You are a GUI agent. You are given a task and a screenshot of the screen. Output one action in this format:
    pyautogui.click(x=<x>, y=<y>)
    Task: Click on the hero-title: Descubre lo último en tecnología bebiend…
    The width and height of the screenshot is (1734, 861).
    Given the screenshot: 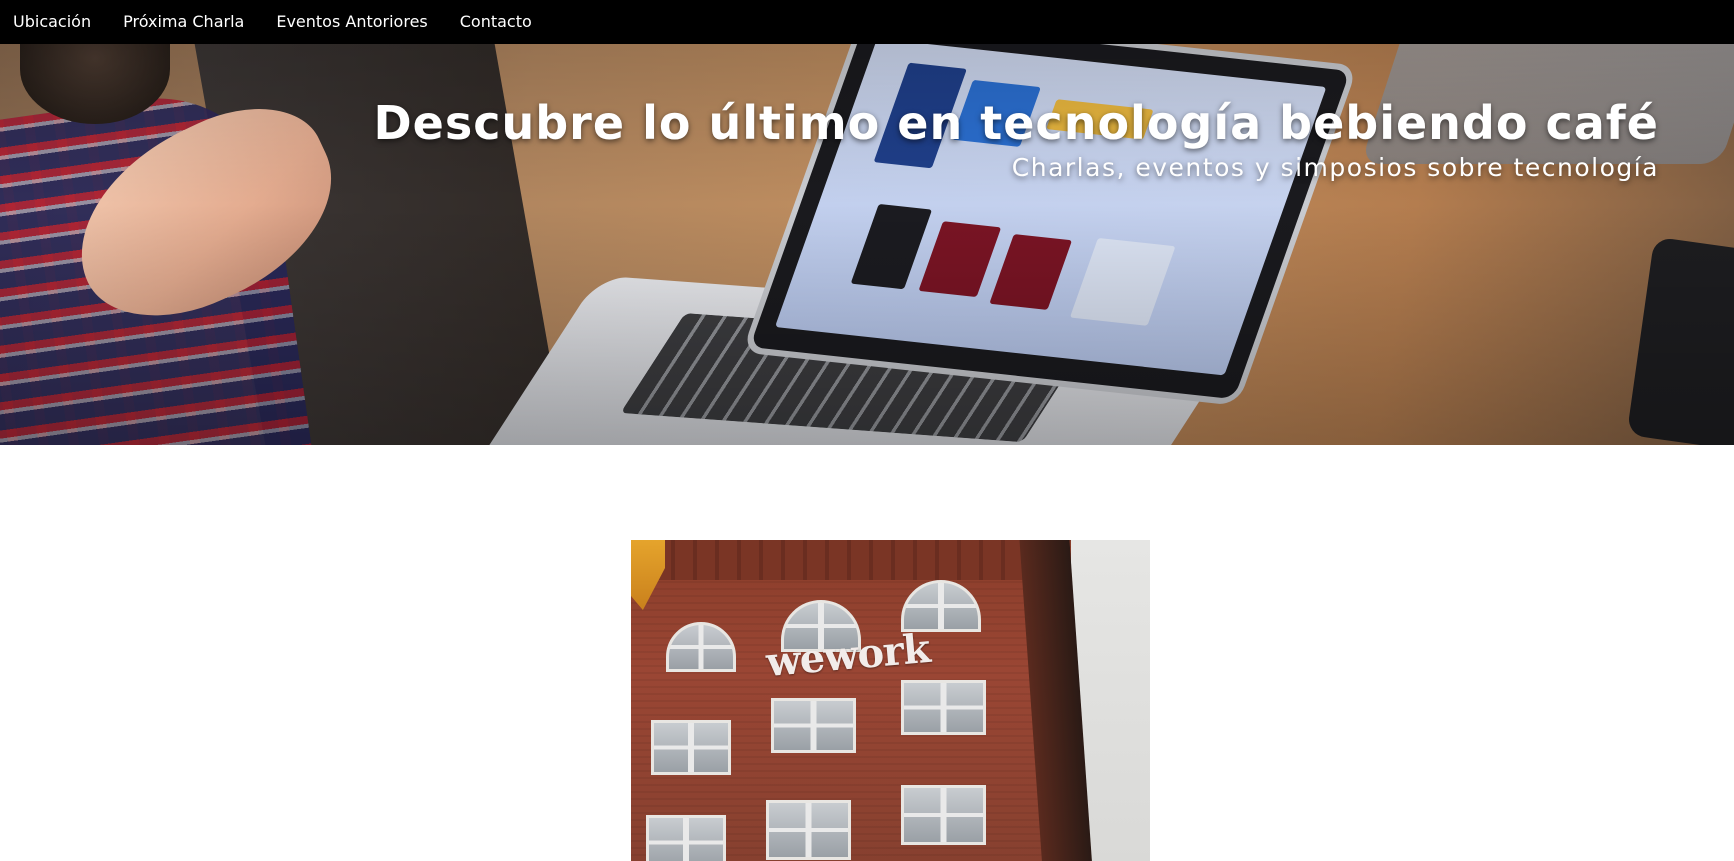 What is the action you would take?
    pyautogui.click(x=1016, y=123)
    